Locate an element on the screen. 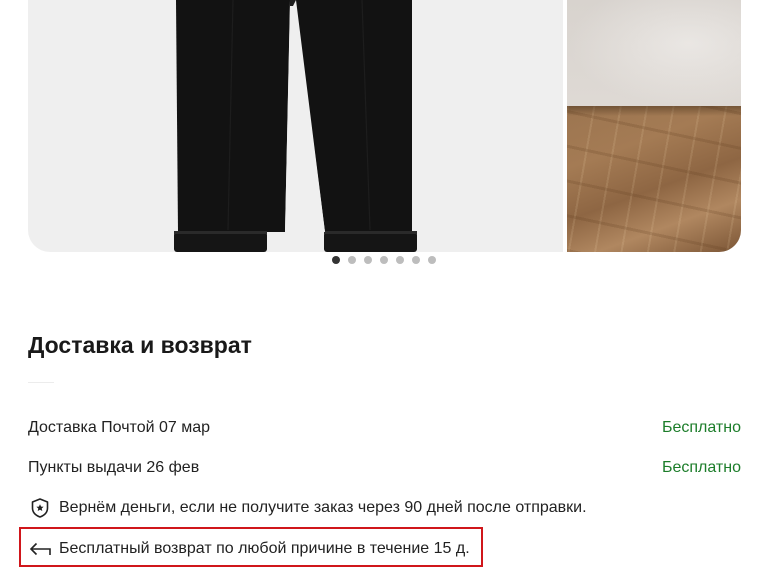  delivery-option-pickup: Пункты выдачи 26 фев Бесплатно is located at coordinates (384, 468).